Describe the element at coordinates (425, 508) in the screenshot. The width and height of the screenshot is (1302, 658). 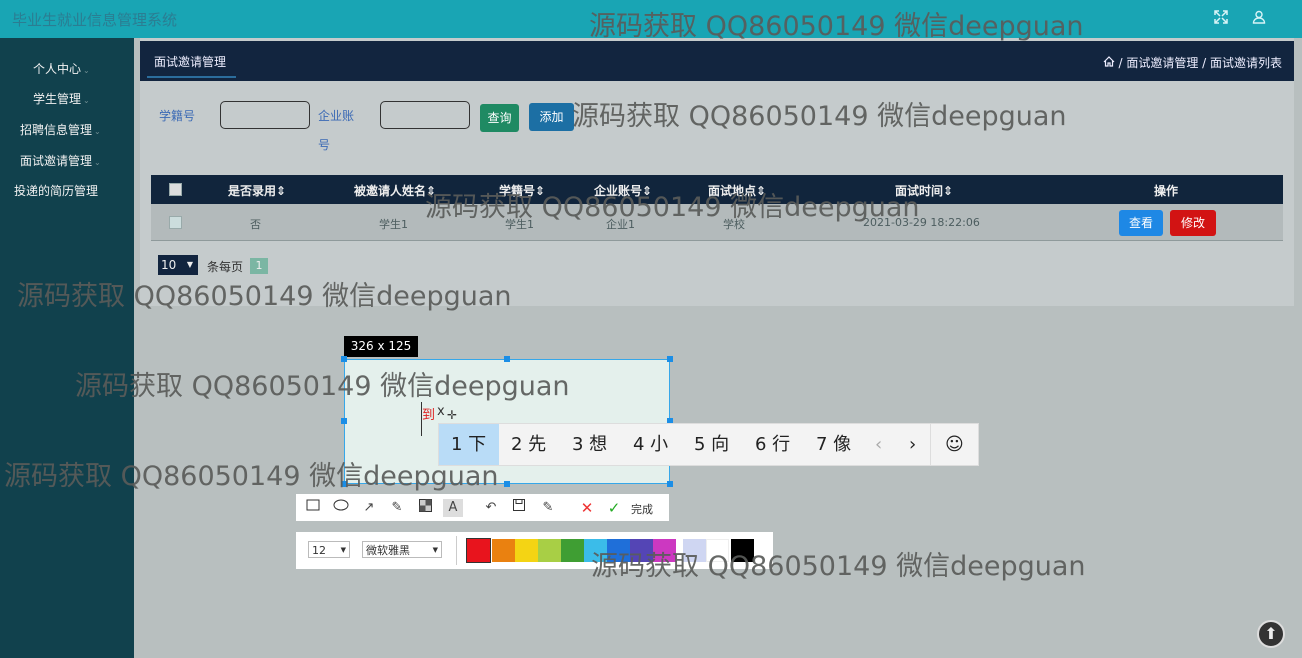
I see `mosaic-icon` at that location.